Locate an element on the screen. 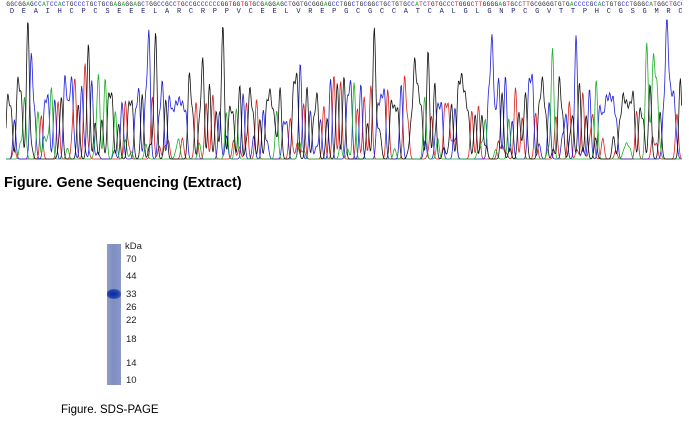 This screenshot has height=428, width=689. amino-acid-45: V is located at coordinates (549, 12).